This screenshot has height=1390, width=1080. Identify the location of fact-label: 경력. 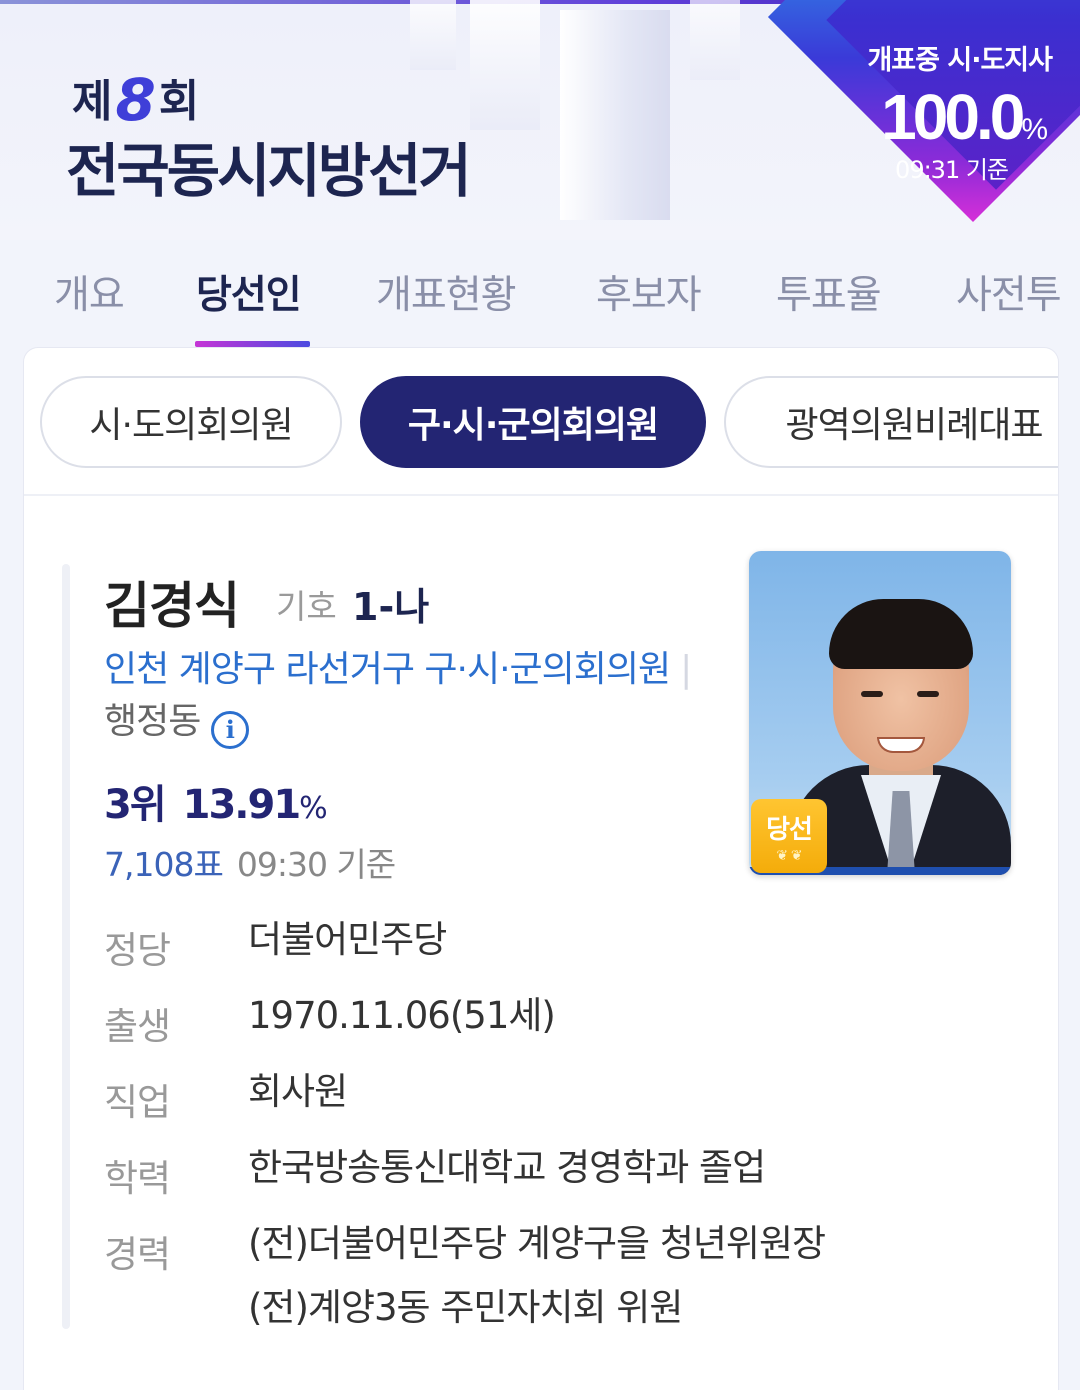
(137, 1254).